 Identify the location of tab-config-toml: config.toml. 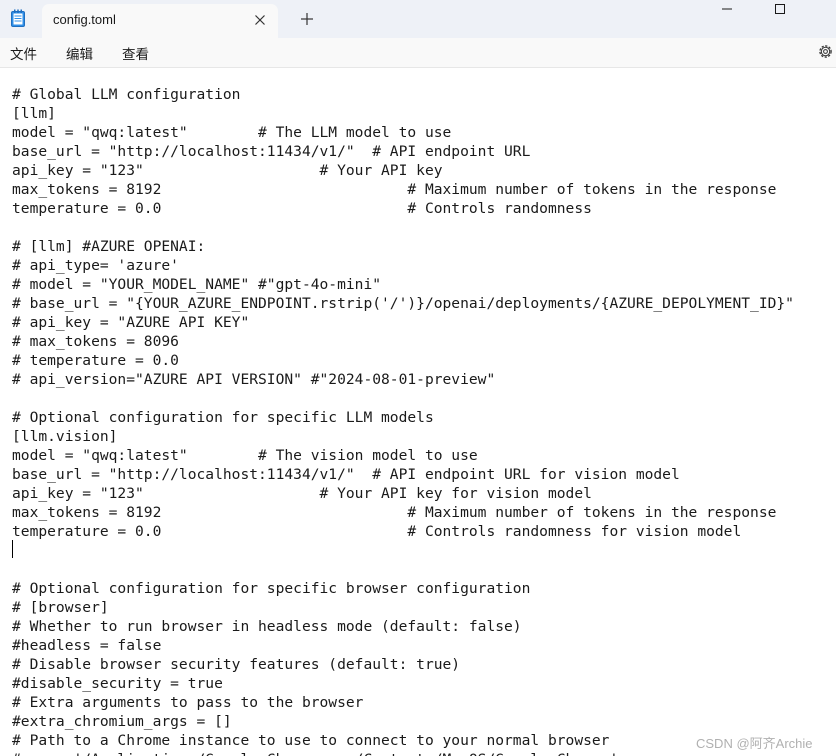
(160, 21).